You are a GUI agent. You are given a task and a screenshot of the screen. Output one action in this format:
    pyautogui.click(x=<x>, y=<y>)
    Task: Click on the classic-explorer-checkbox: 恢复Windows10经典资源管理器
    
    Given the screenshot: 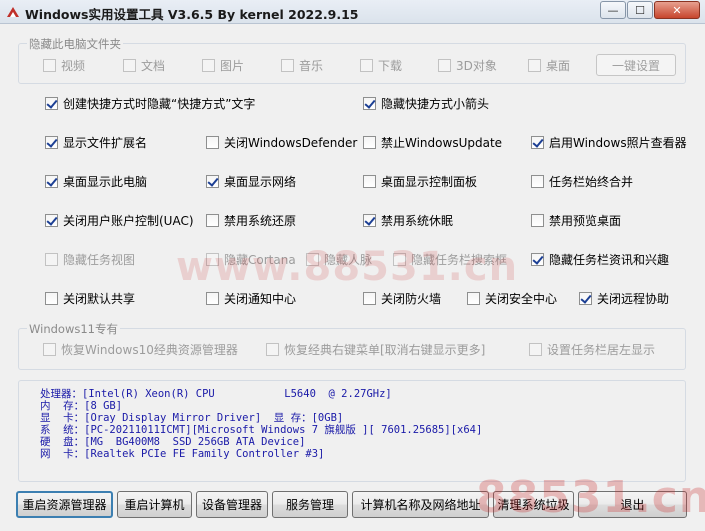 What is the action you would take?
    pyautogui.click(x=140, y=349)
    